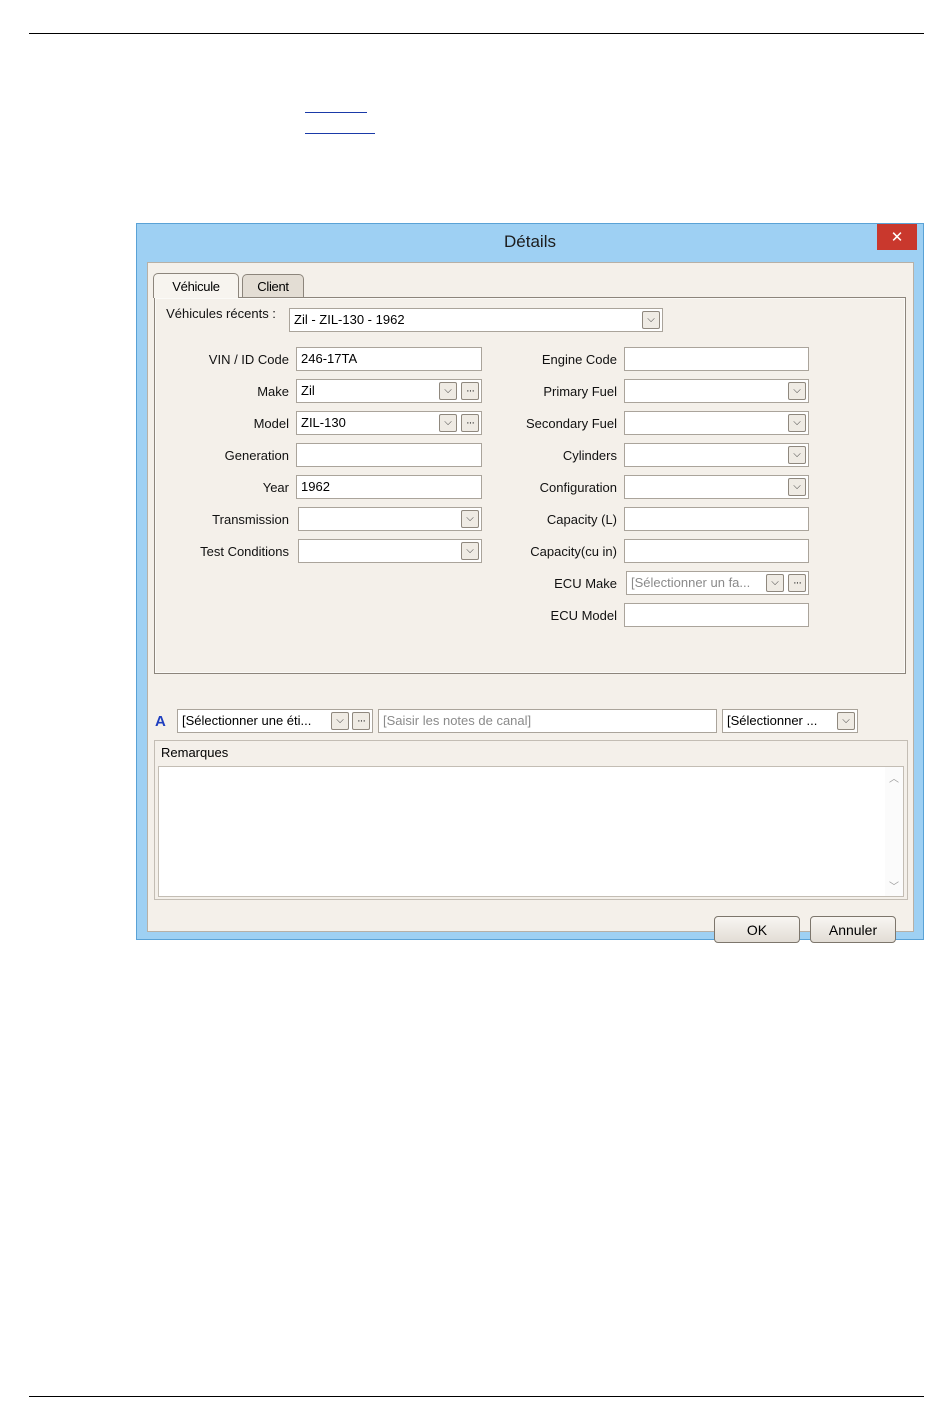  What do you see at coordinates (248, 359) in the screenshot?
I see `vin-label: VIN / ID Code` at bounding box center [248, 359].